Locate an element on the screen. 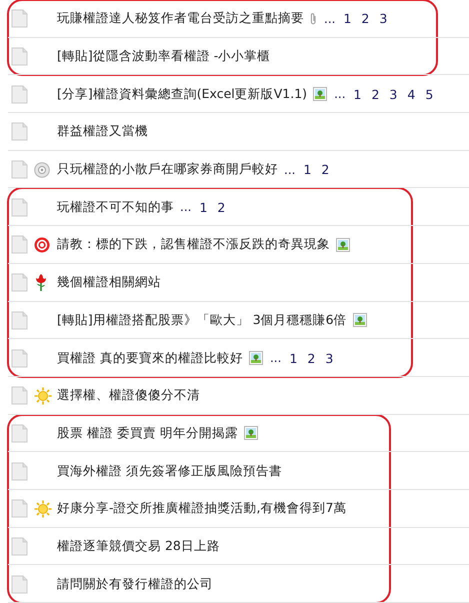 The height and width of the screenshot is (603, 469). topic-title: 選擇權、權證傻傻分不清 is located at coordinates (128, 395).